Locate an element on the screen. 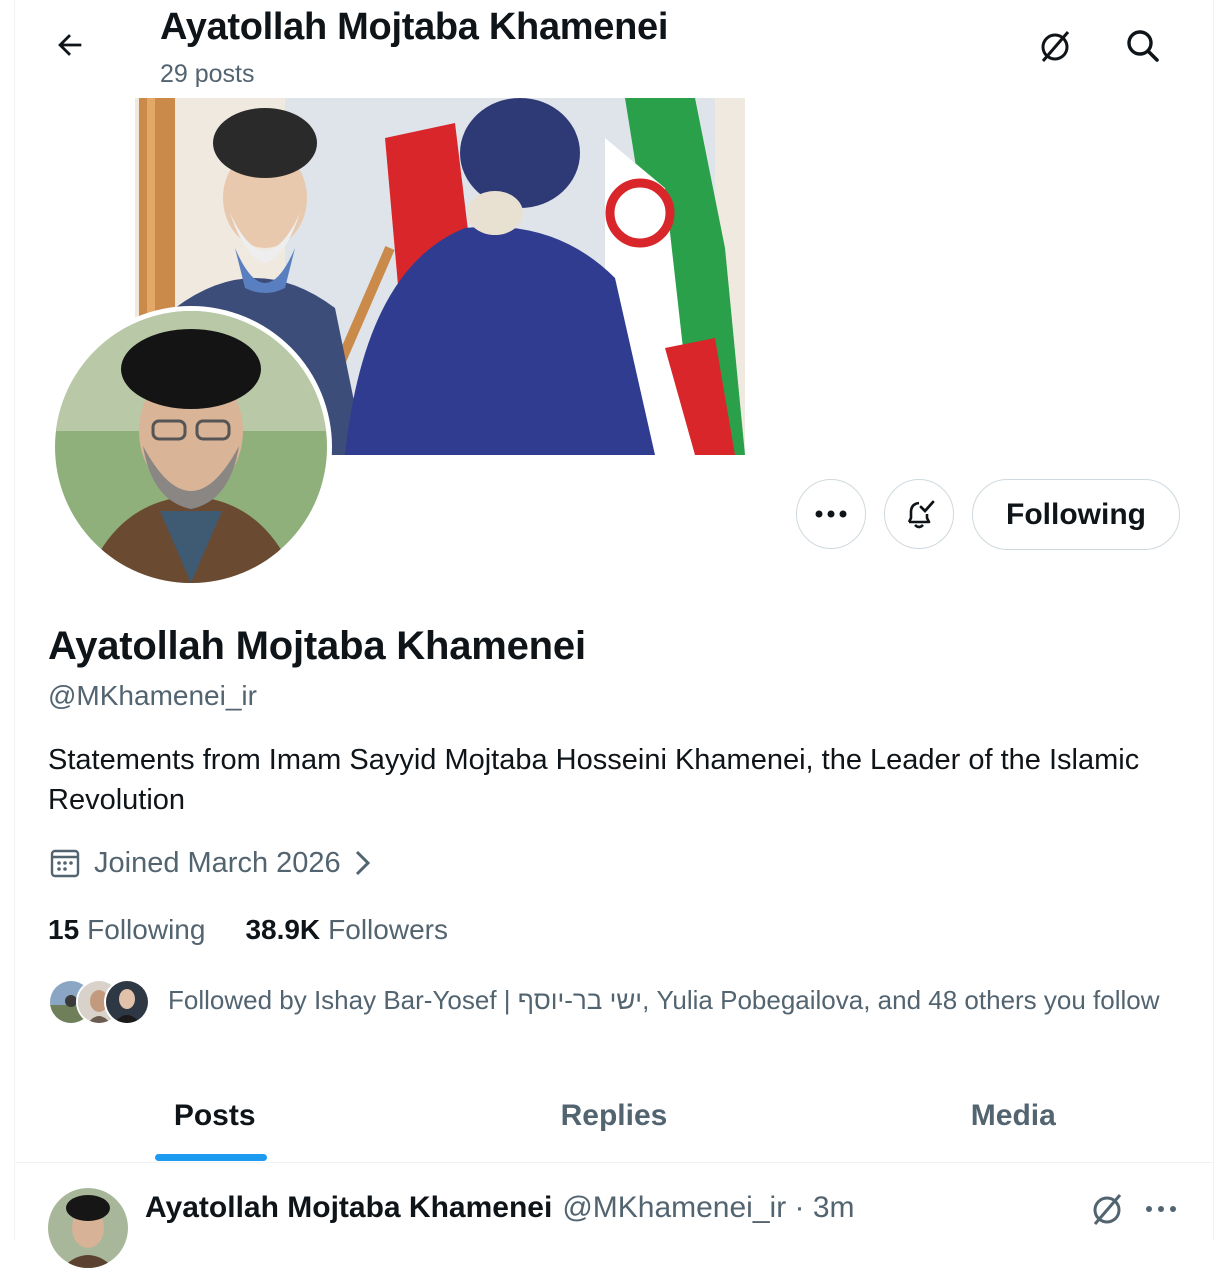  profile-name: Ayatollah Mojtaba Khamenei is located at coordinates (317, 646).